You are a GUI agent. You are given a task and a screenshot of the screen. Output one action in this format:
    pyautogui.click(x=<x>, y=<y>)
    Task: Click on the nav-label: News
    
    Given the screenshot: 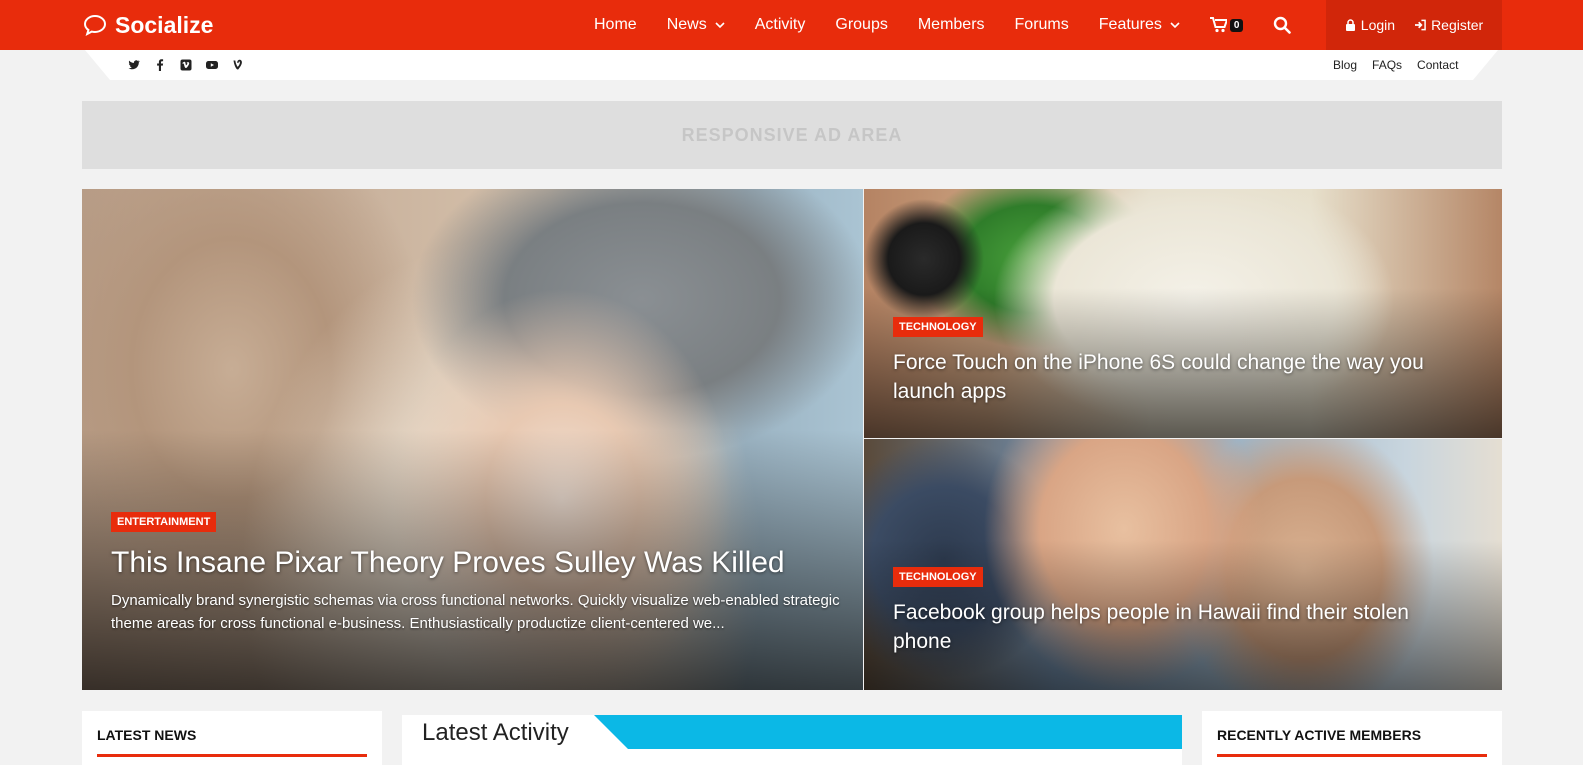 What is the action you would take?
    pyautogui.click(x=686, y=24)
    